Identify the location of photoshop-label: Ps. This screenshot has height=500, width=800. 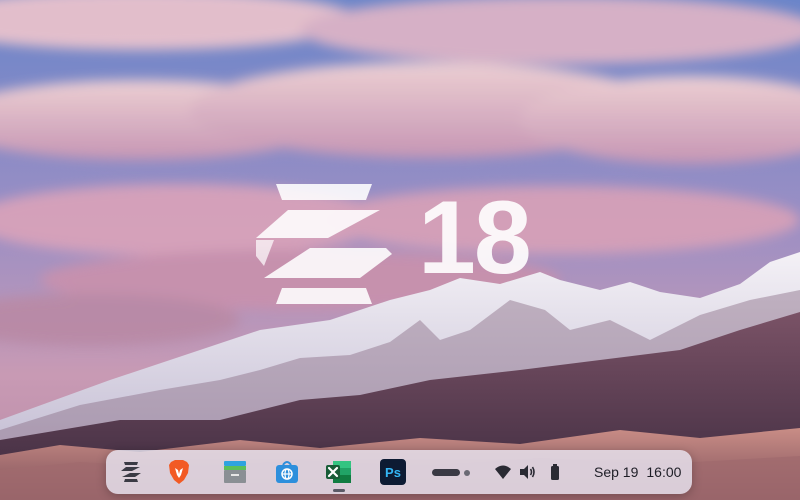
(393, 472).